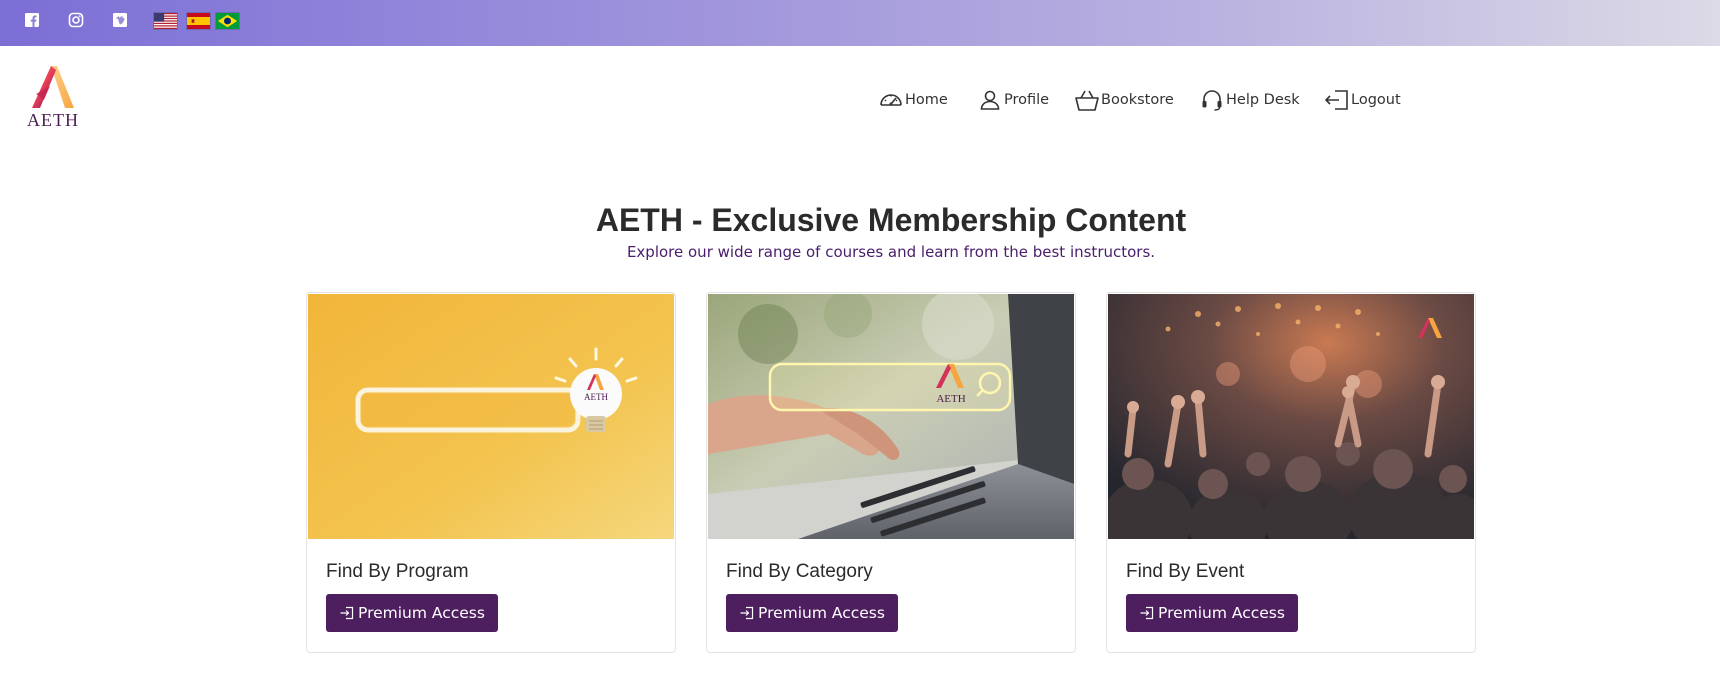  I want to click on card-find-by-program: AETH Find By Program Premium Access, so click(491, 472).